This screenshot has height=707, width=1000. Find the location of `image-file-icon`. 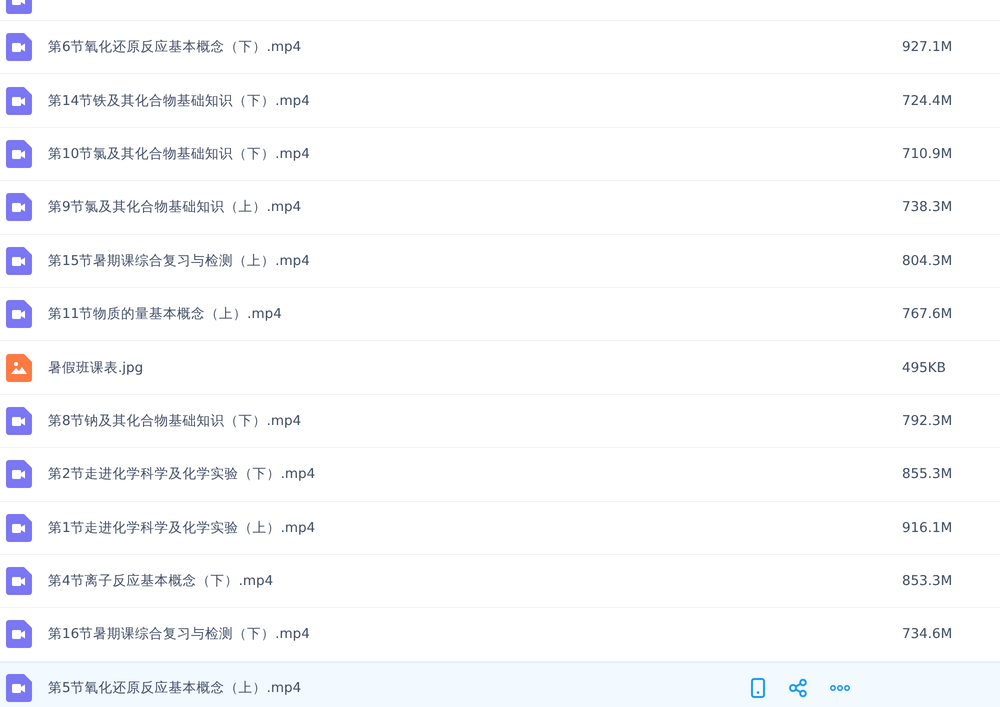

image-file-icon is located at coordinates (19, 368).